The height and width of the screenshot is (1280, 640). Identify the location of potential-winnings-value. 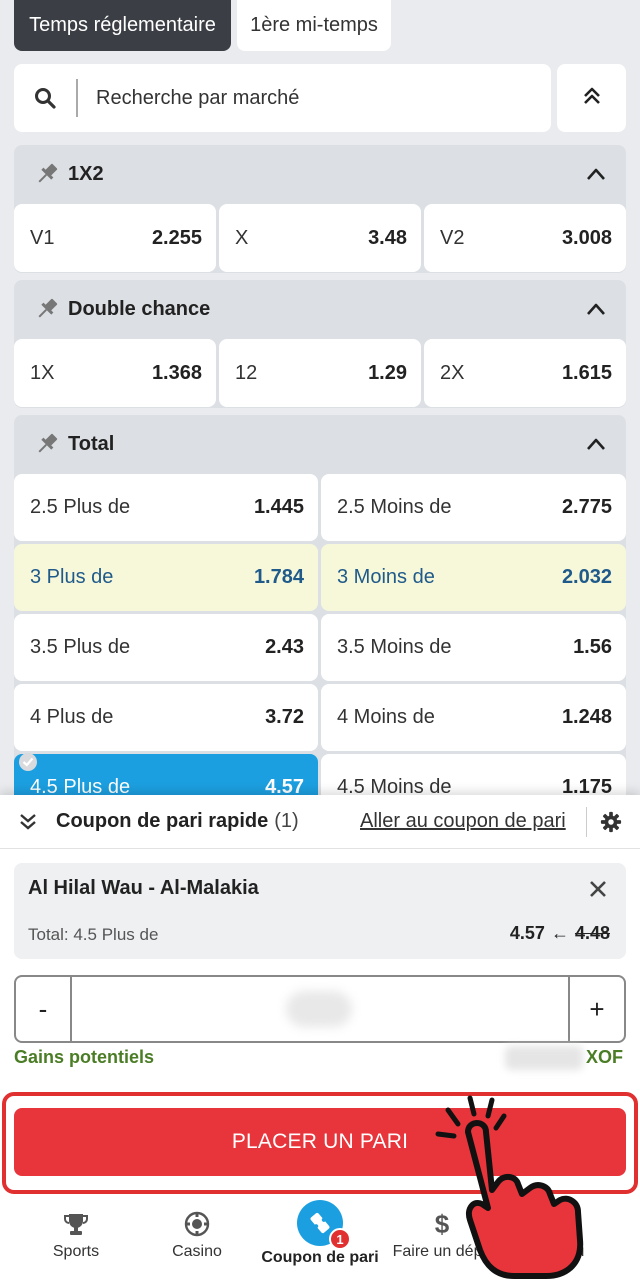
(544, 1058).